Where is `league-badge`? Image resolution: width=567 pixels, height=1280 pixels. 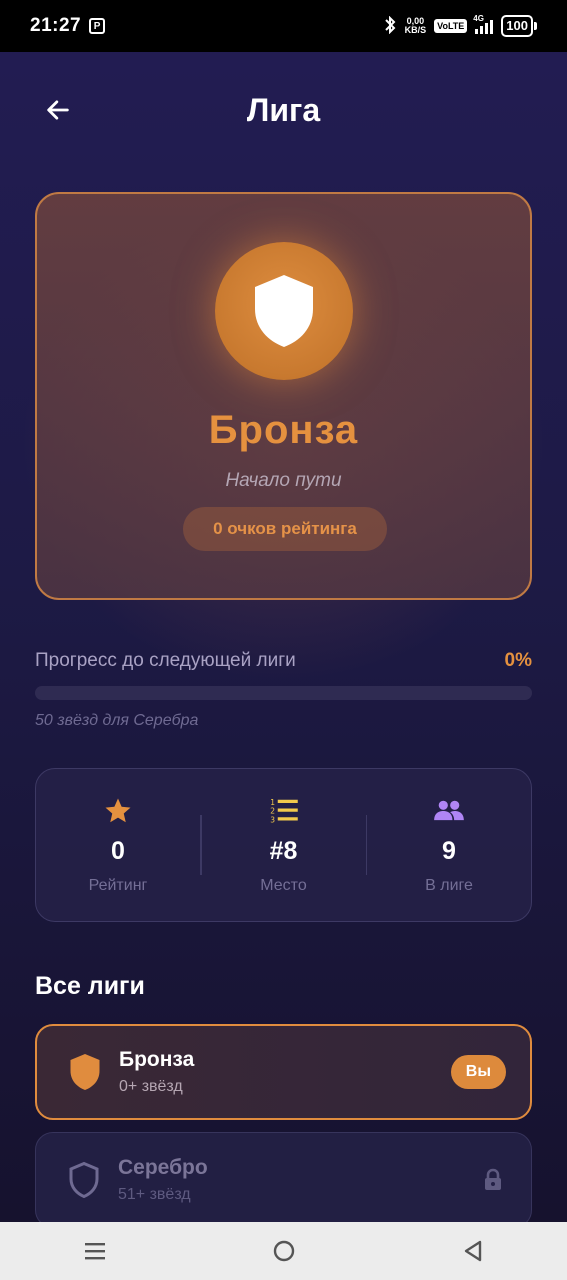 league-badge is located at coordinates (284, 311).